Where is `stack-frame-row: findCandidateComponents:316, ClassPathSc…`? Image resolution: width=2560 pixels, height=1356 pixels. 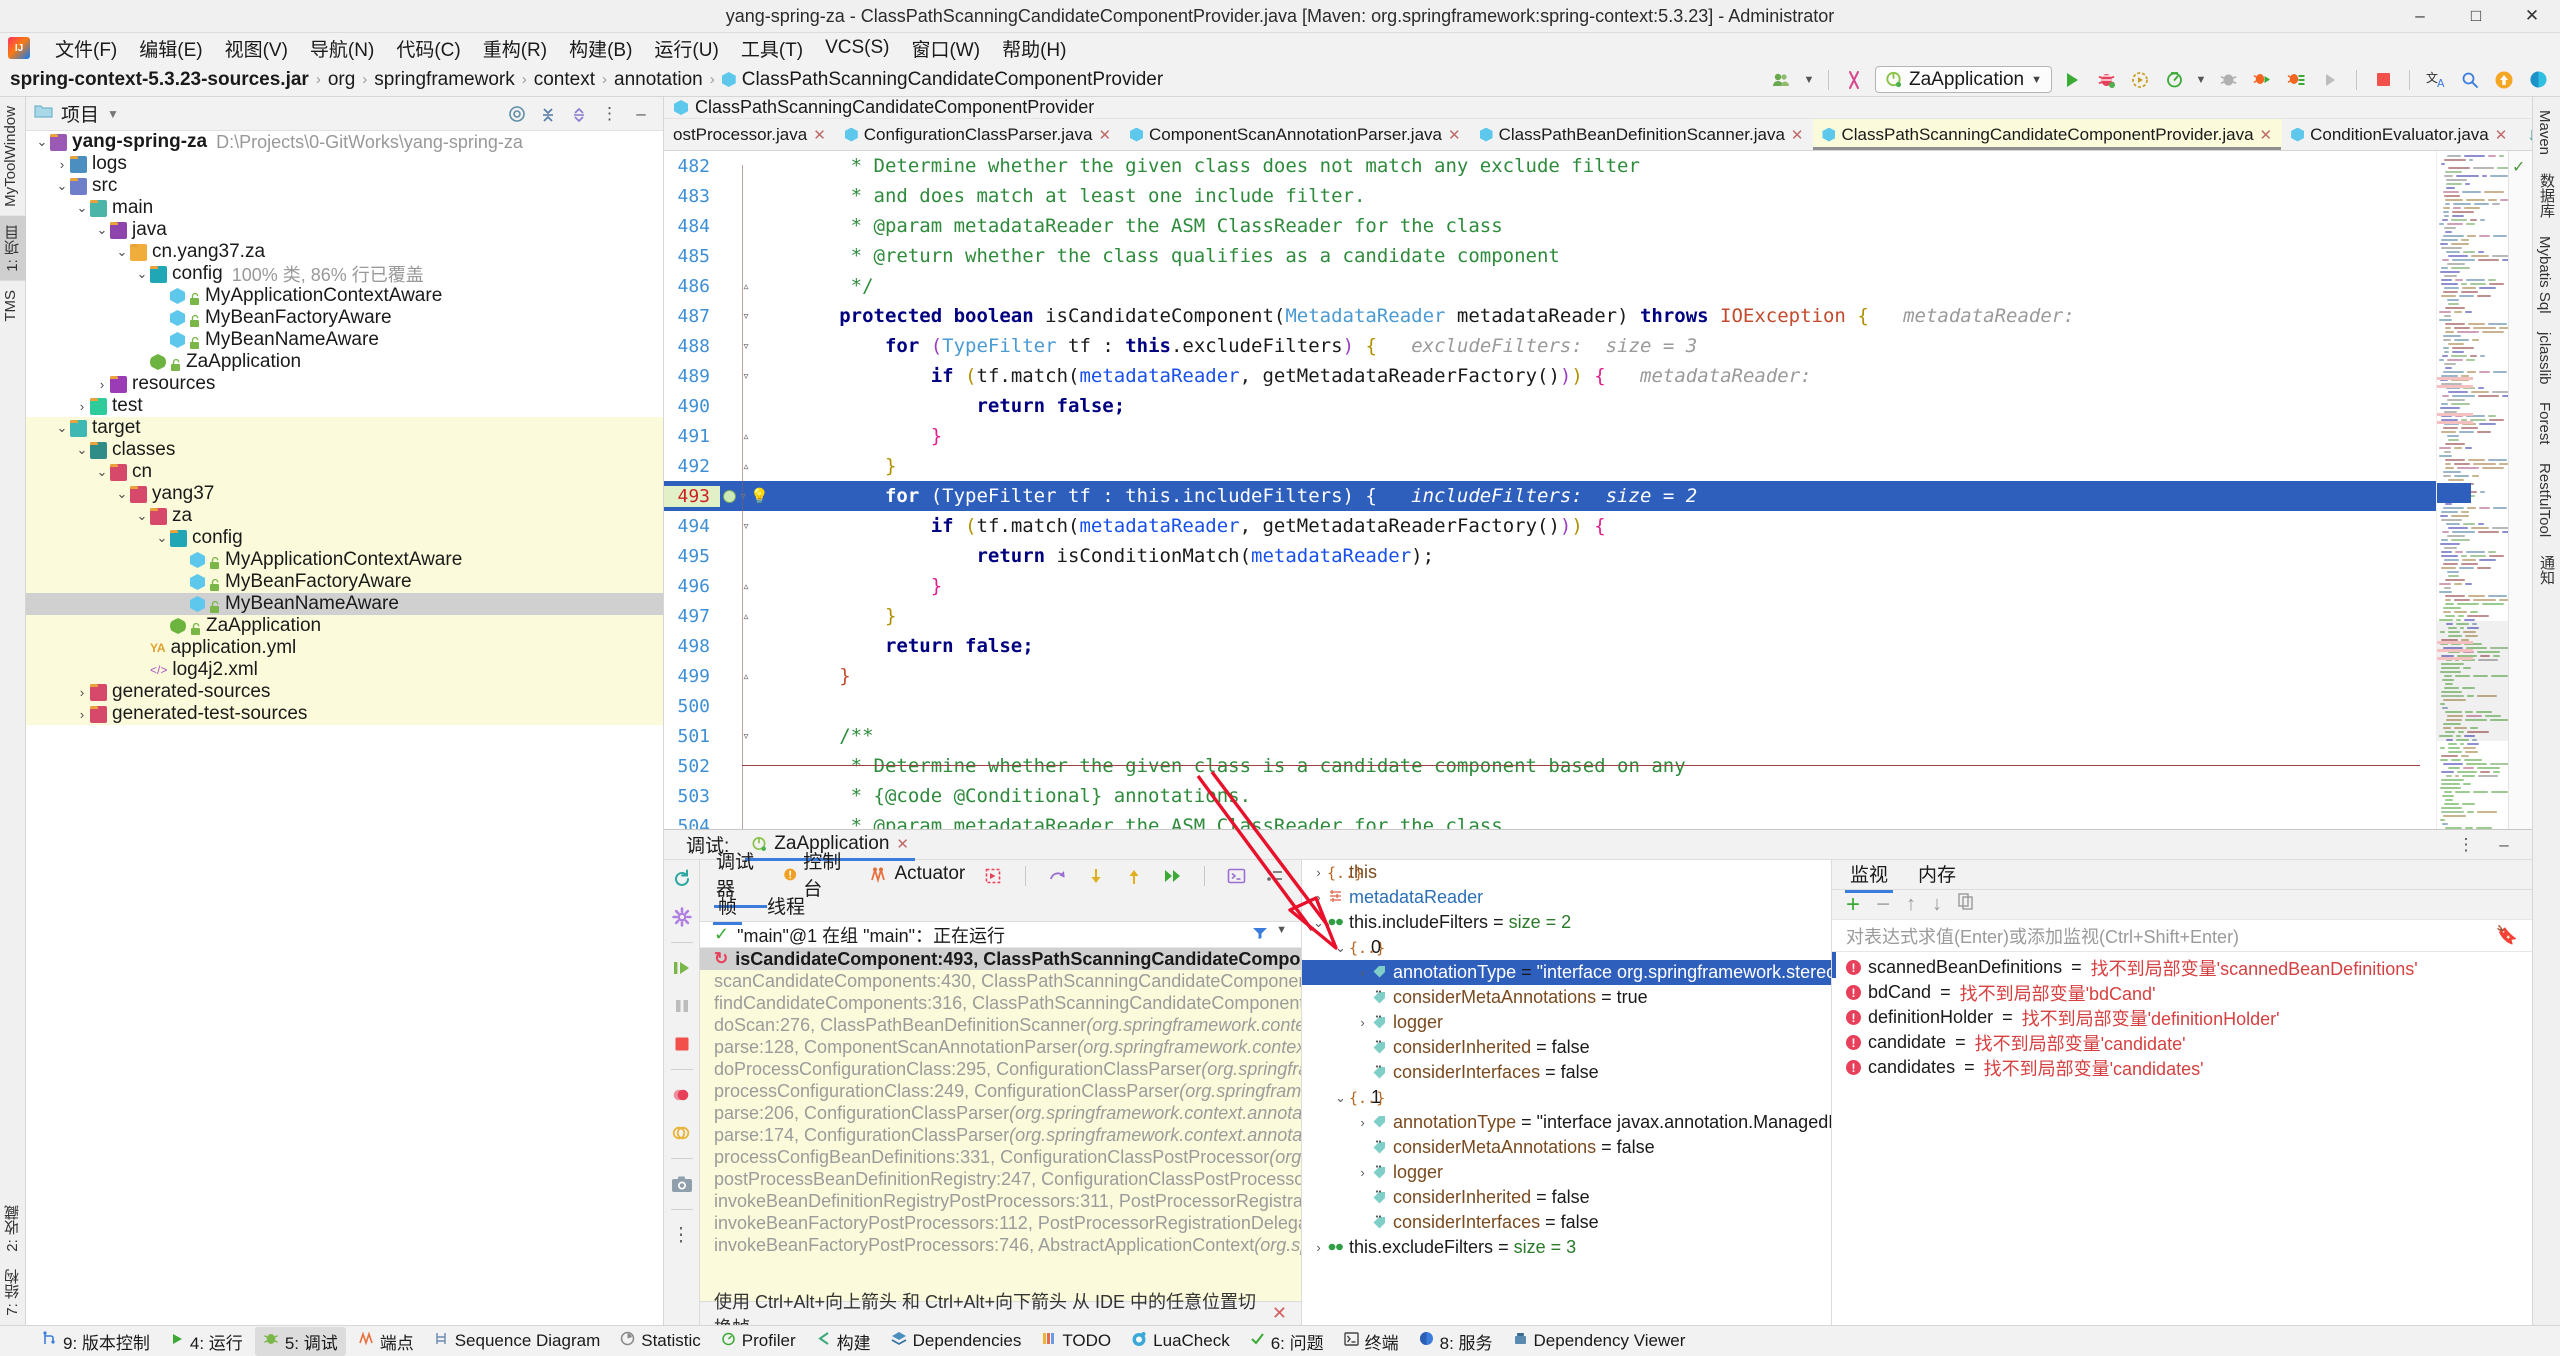 stack-frame-row: findCandidateComponents:316, ClassPathSc… is located at coordinates (1000, 1003).